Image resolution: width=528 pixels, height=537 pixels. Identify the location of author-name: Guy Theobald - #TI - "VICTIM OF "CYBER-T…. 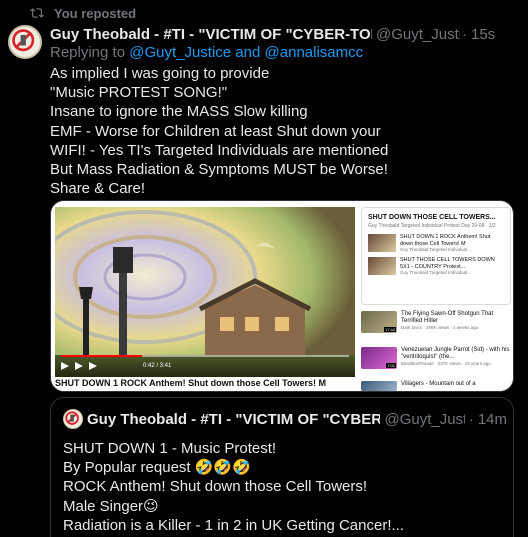
(211, 34).